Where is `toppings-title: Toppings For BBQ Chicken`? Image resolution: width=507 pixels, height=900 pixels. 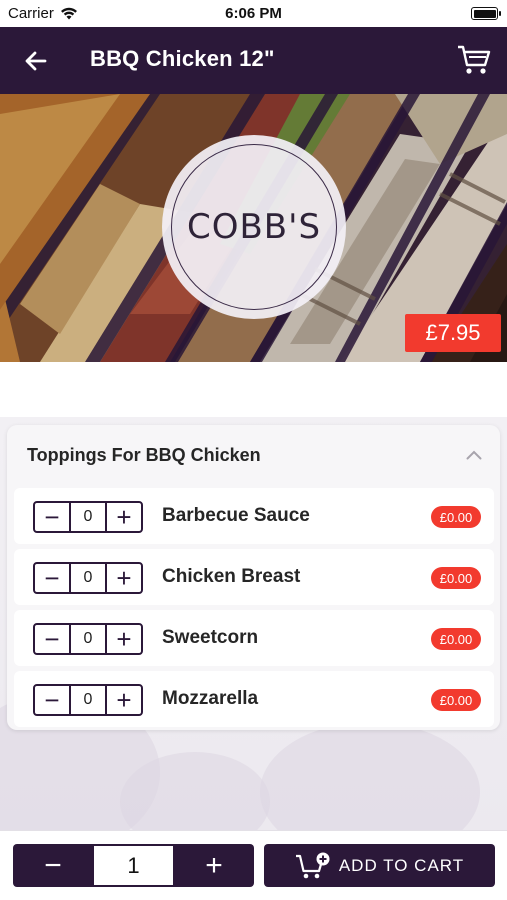
toppings-title: Toppings For BBQ Chicken is located at coordinates (144, 455).